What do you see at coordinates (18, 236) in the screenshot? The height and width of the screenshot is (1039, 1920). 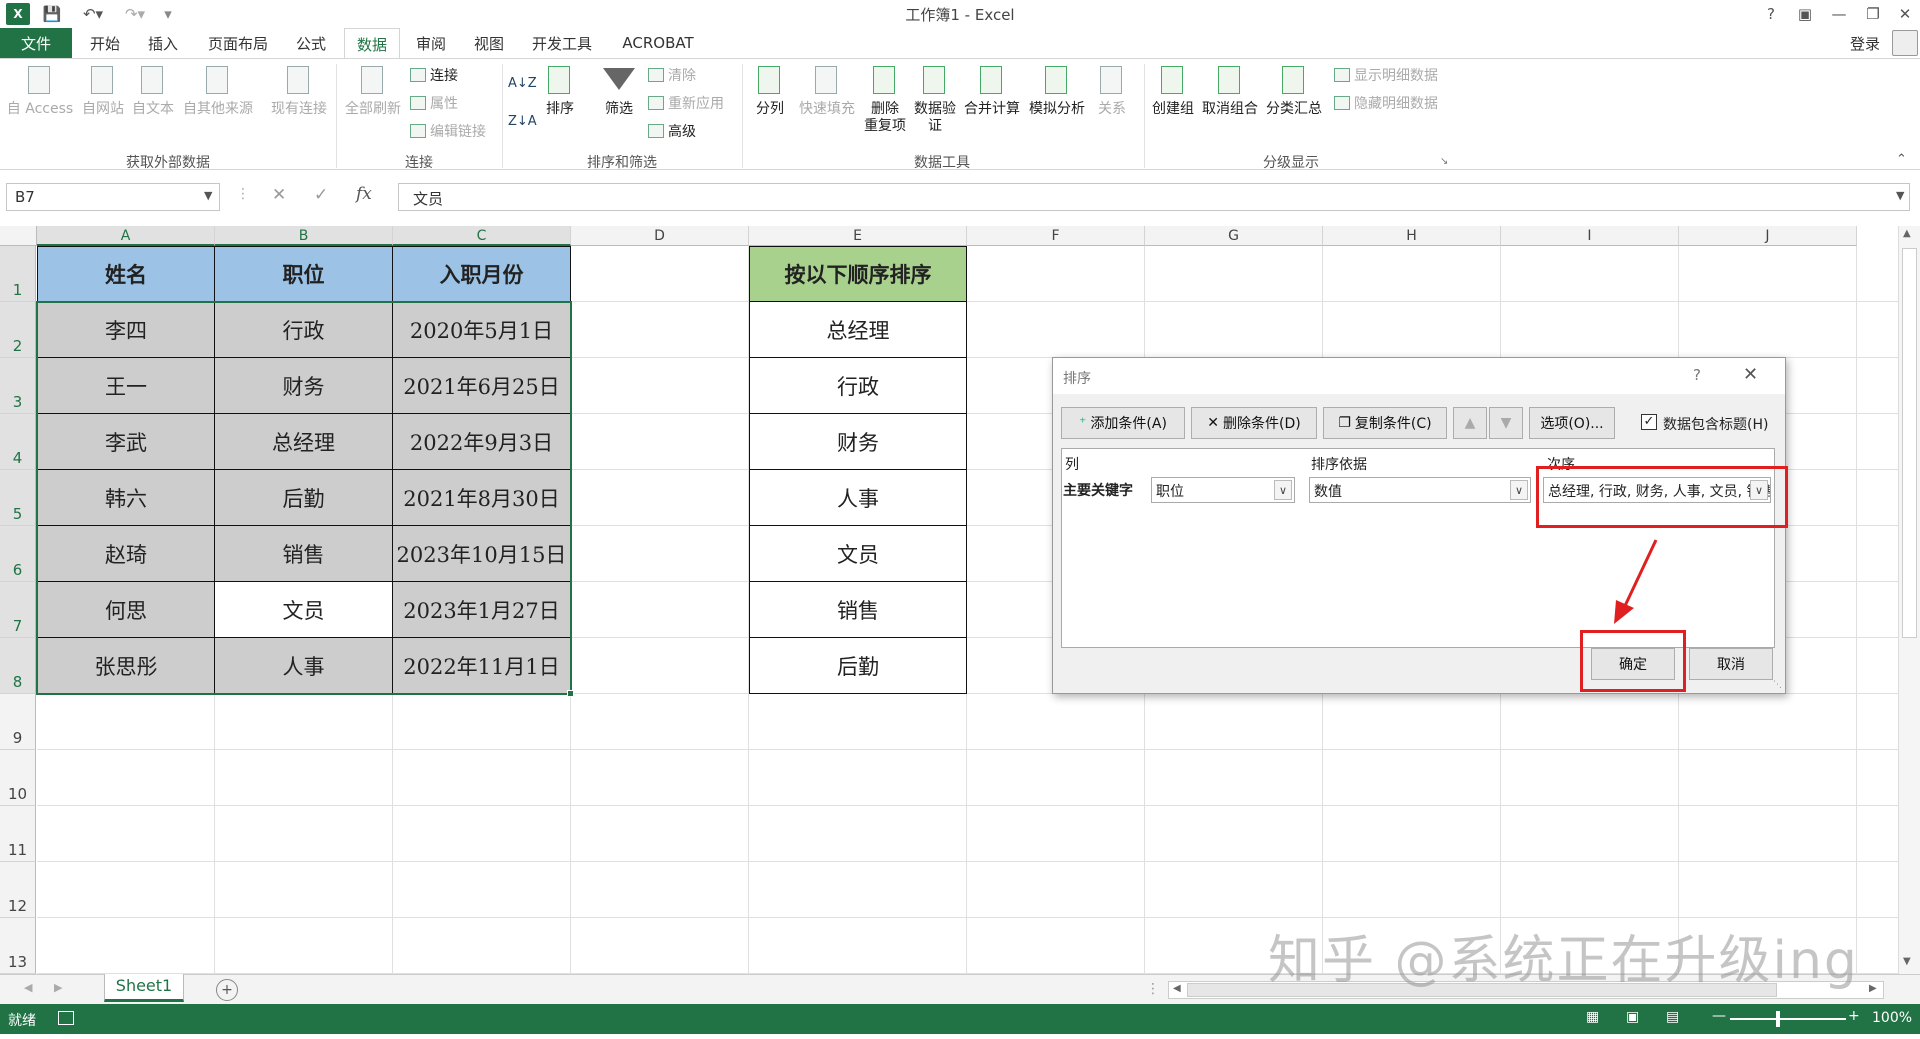 I see `select-all-corner` at bounding box center [18, 236].